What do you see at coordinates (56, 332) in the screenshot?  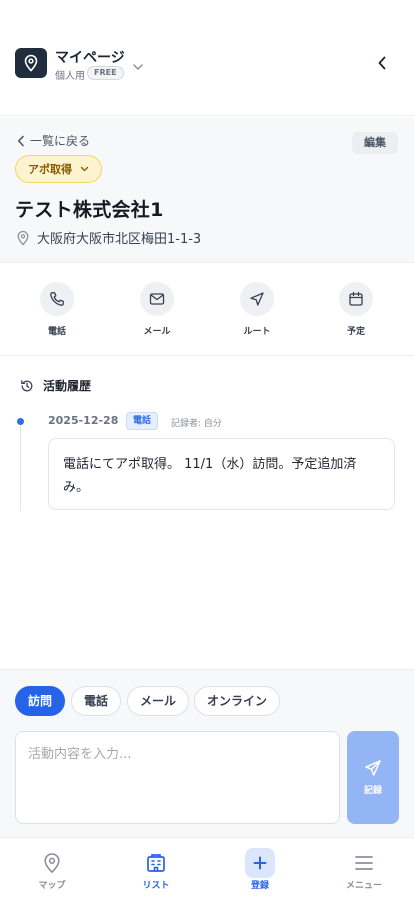 I see `call-label: 電話` at bounding box center [56, 332].